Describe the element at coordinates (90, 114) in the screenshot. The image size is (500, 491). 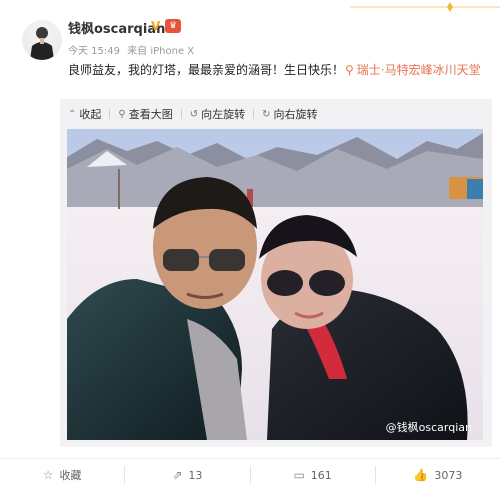
I see `collapse-label: 收起` at that location.